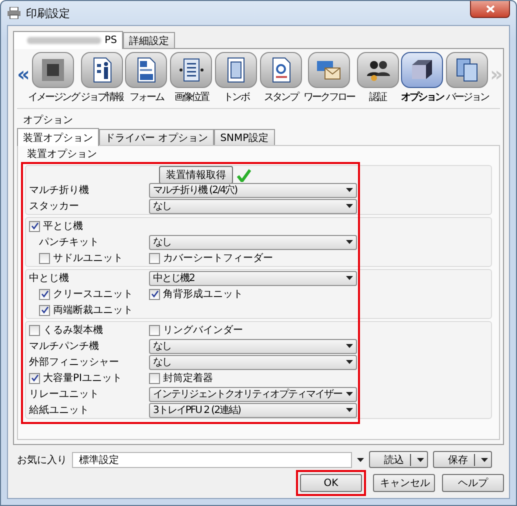  I want to click on favorites-field: 標準設定, so click(212, 460).